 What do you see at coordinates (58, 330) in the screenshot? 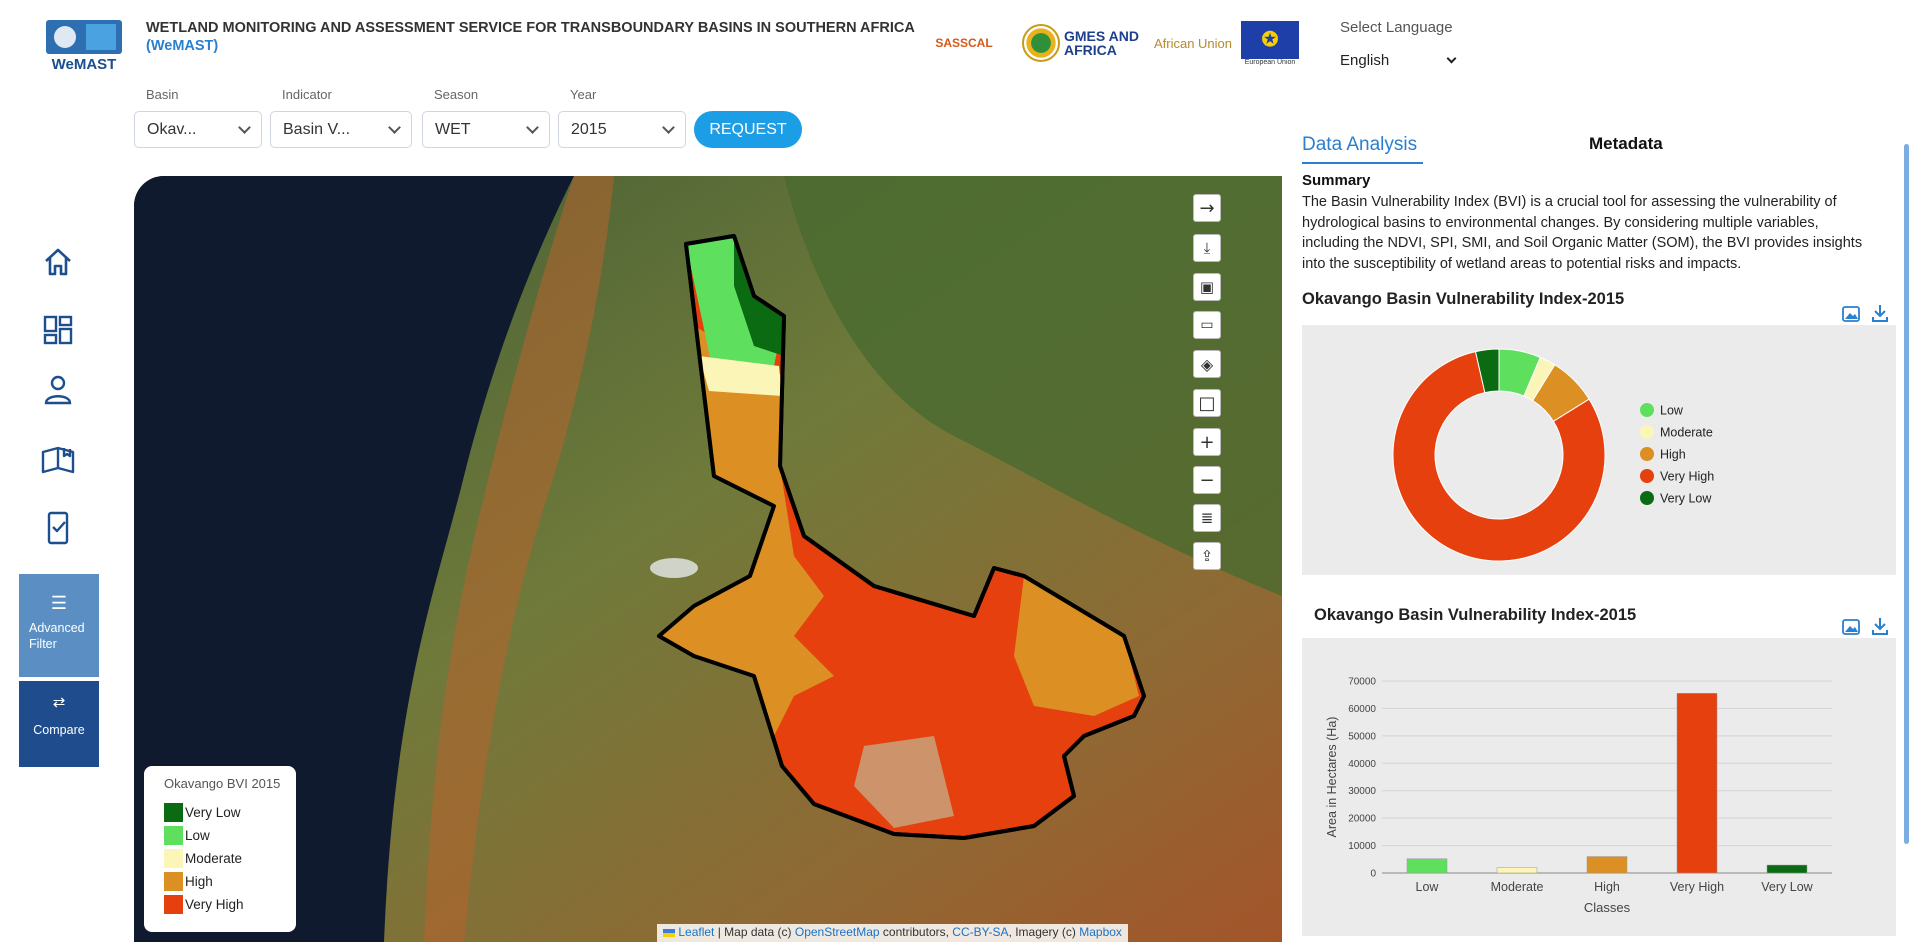
I see `nav-dashboard` at bounding box center [58, 330].